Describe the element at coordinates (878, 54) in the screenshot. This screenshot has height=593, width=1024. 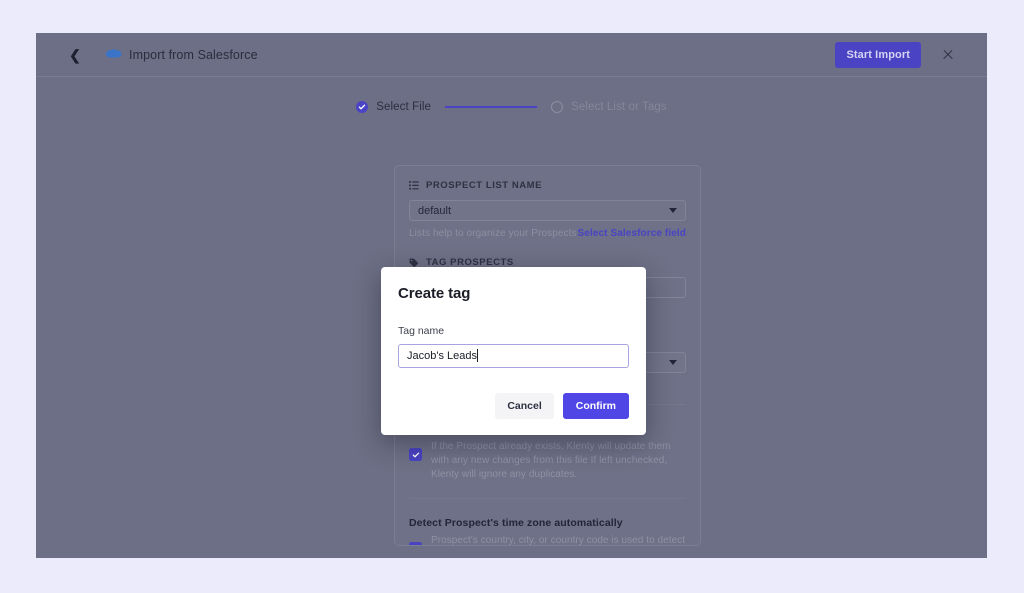
I see `start-import-button: Start Import` at that location.